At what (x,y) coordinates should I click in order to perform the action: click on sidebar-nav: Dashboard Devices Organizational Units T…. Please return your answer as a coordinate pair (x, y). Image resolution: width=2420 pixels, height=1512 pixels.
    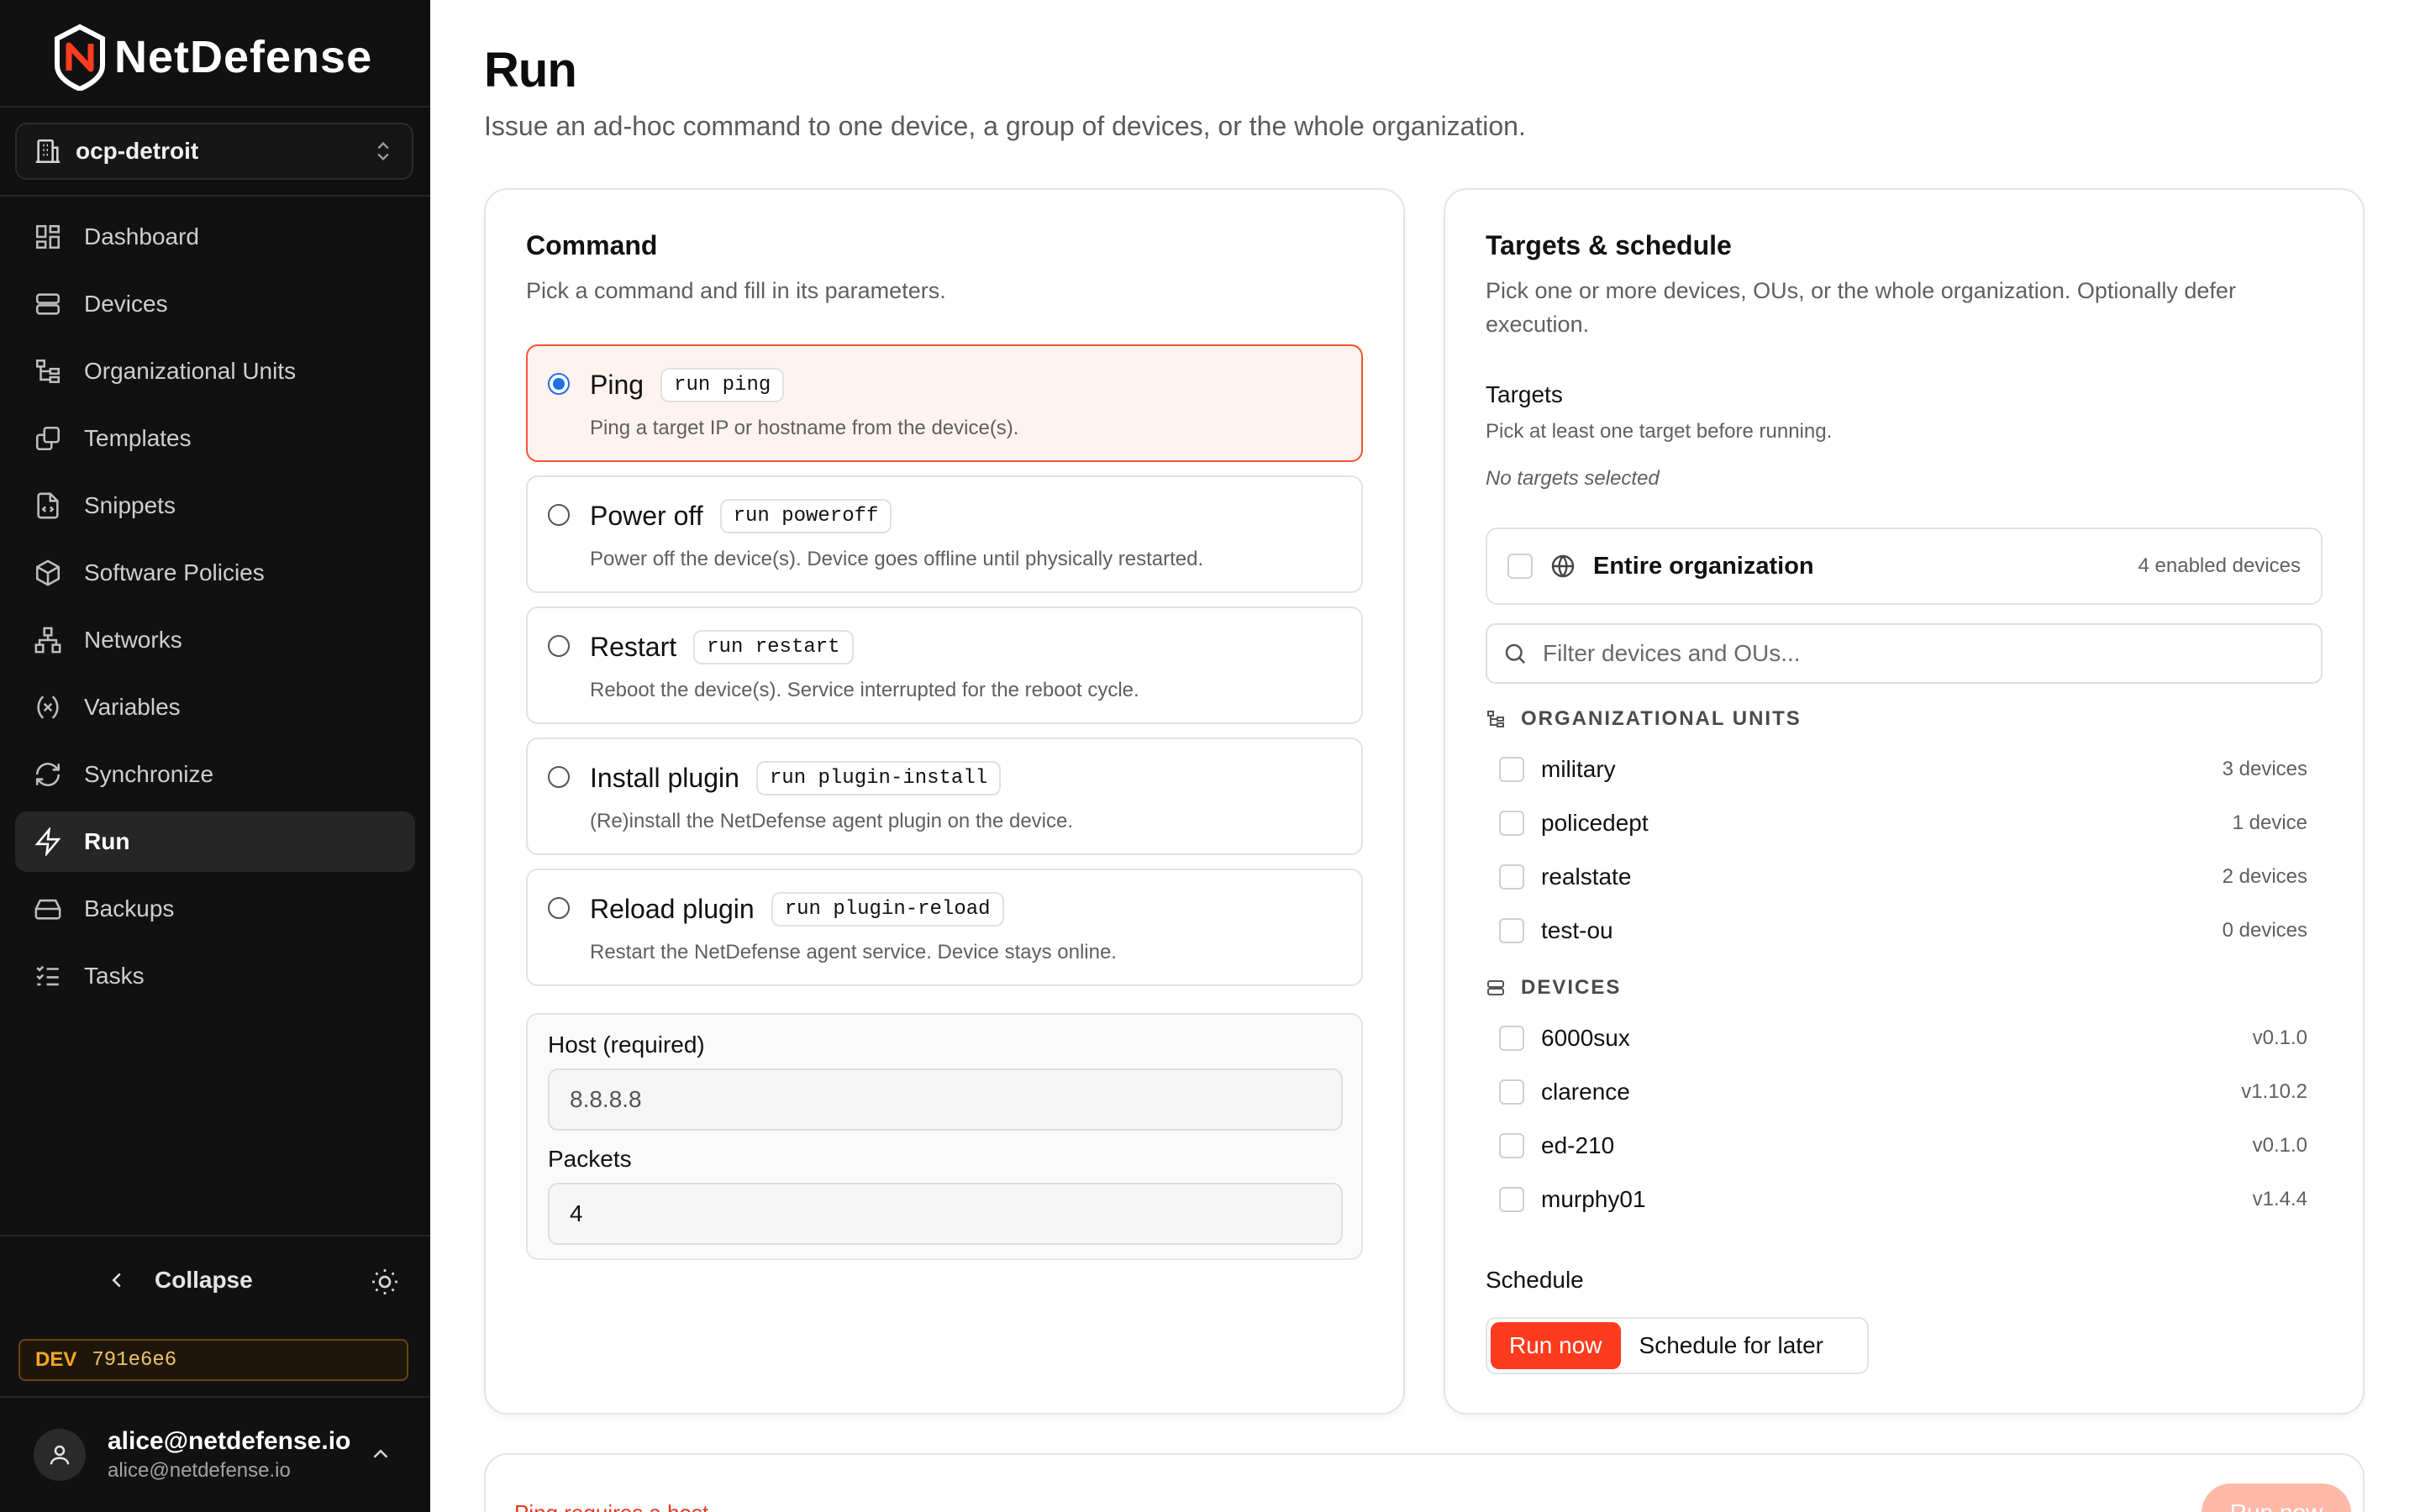
    Looking at the image, I should click on (215, 610).